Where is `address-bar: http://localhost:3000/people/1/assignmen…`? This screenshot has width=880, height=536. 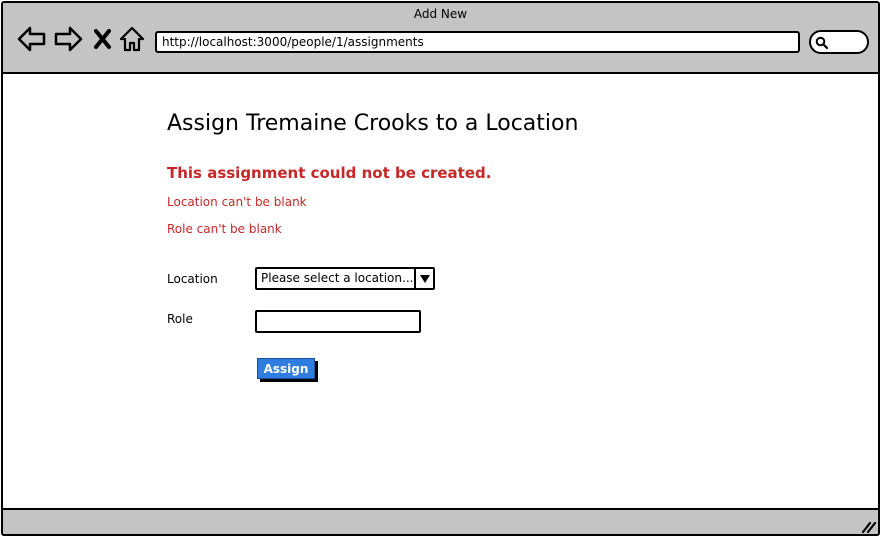
address-bar: http://localhost:3000/people/1/assignmen… is located at coordinates (477, 42).